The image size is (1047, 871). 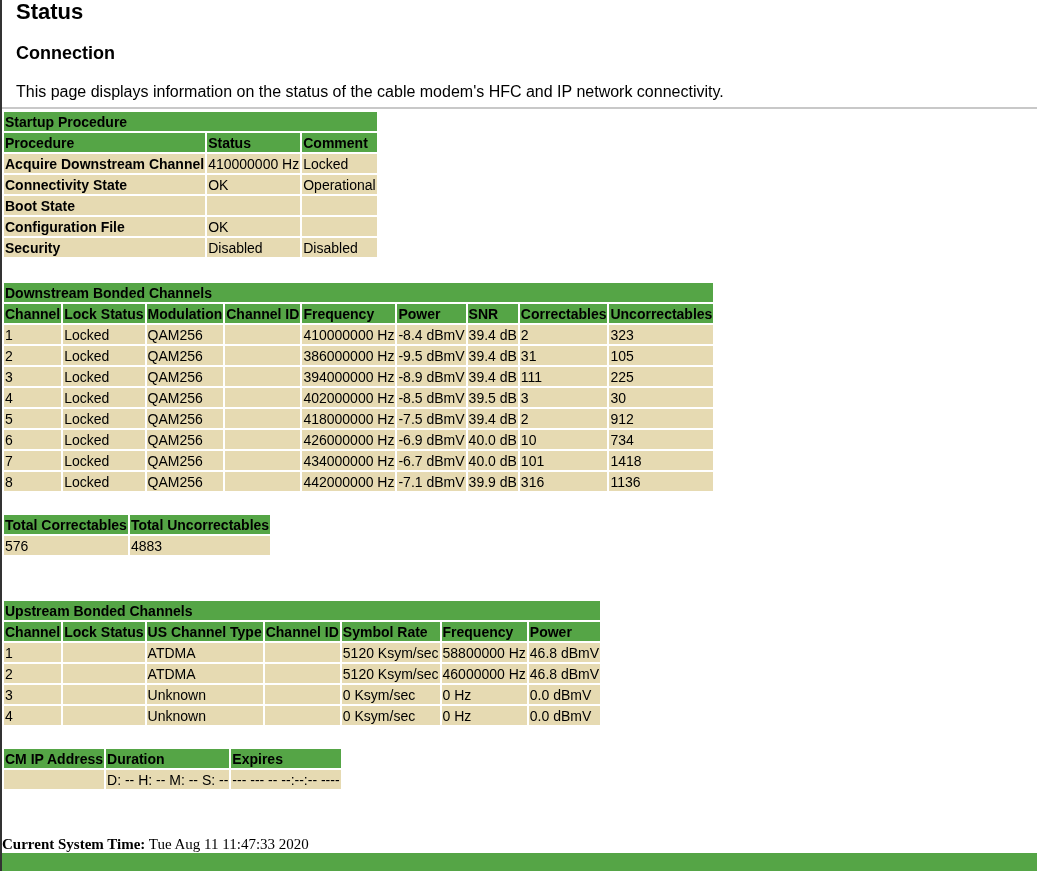 What do you see at coordinates (431, 334) in the screenshot?
I see `table-cell: -8.4 dBmV` at bounding box center [431, 334].